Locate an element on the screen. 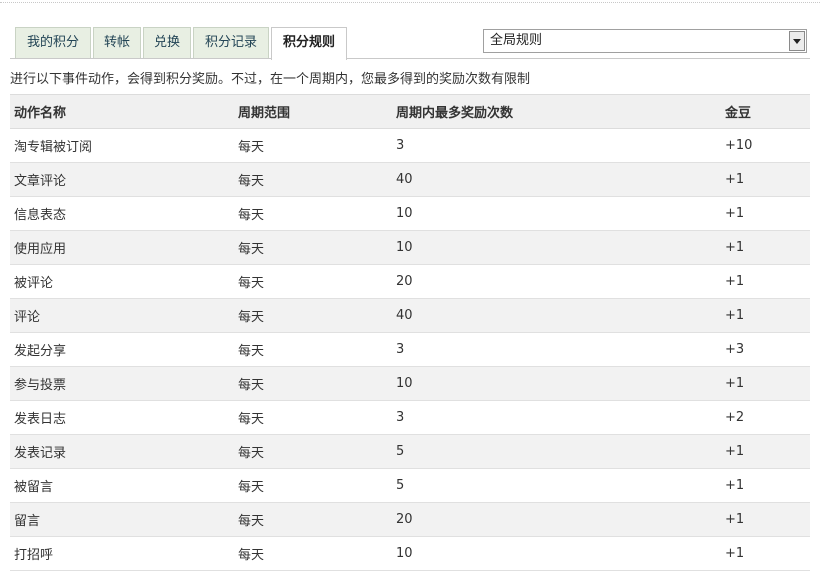 Image resolution: width=820 pixels, height=571 pixels. table-row: 发表记录 每天 5 +1 is located at coordinates (410, 451).